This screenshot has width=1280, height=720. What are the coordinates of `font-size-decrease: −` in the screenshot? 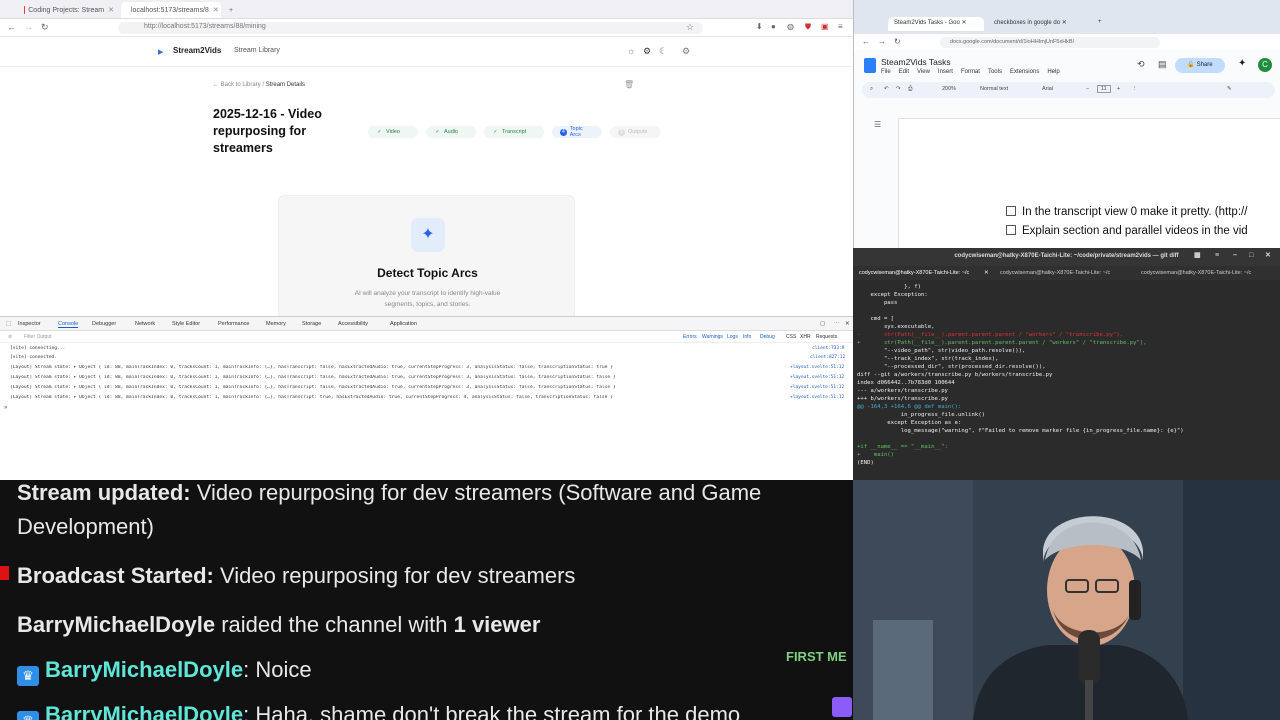 It's located at (1087, 89).